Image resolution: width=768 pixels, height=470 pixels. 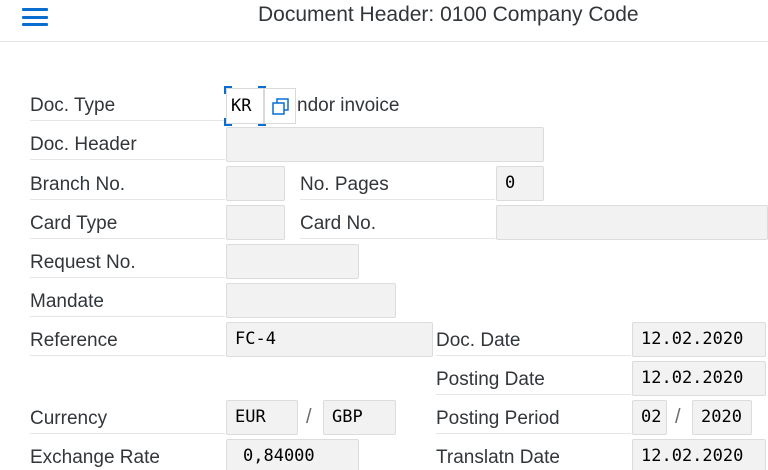 What do you see at coordinates (127, 224) in the screenshot?
I see `card-type-label: Card Type` at bounding box center [127, 224].